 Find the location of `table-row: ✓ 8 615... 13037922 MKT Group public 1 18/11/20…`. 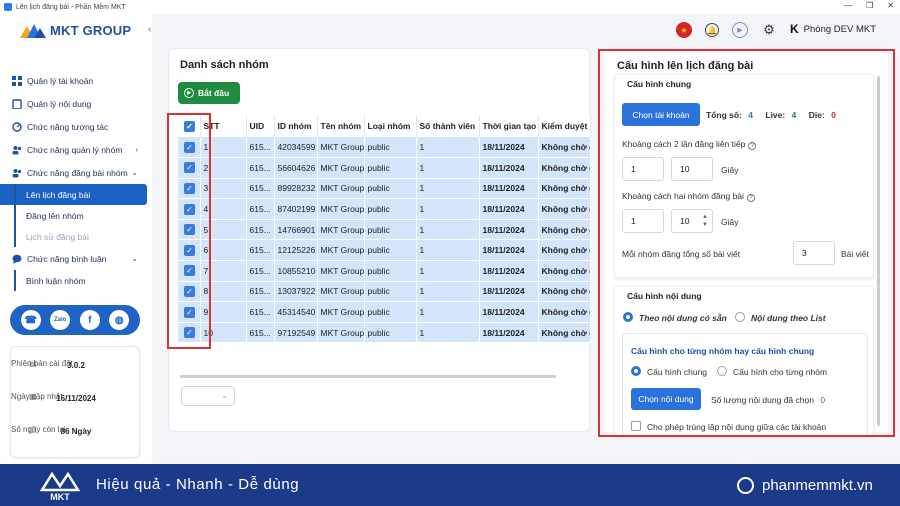

table-row: ✓ 8 615... 13037922 MKT Group public 1 18/11/20… is located at coordinates (384, 292).